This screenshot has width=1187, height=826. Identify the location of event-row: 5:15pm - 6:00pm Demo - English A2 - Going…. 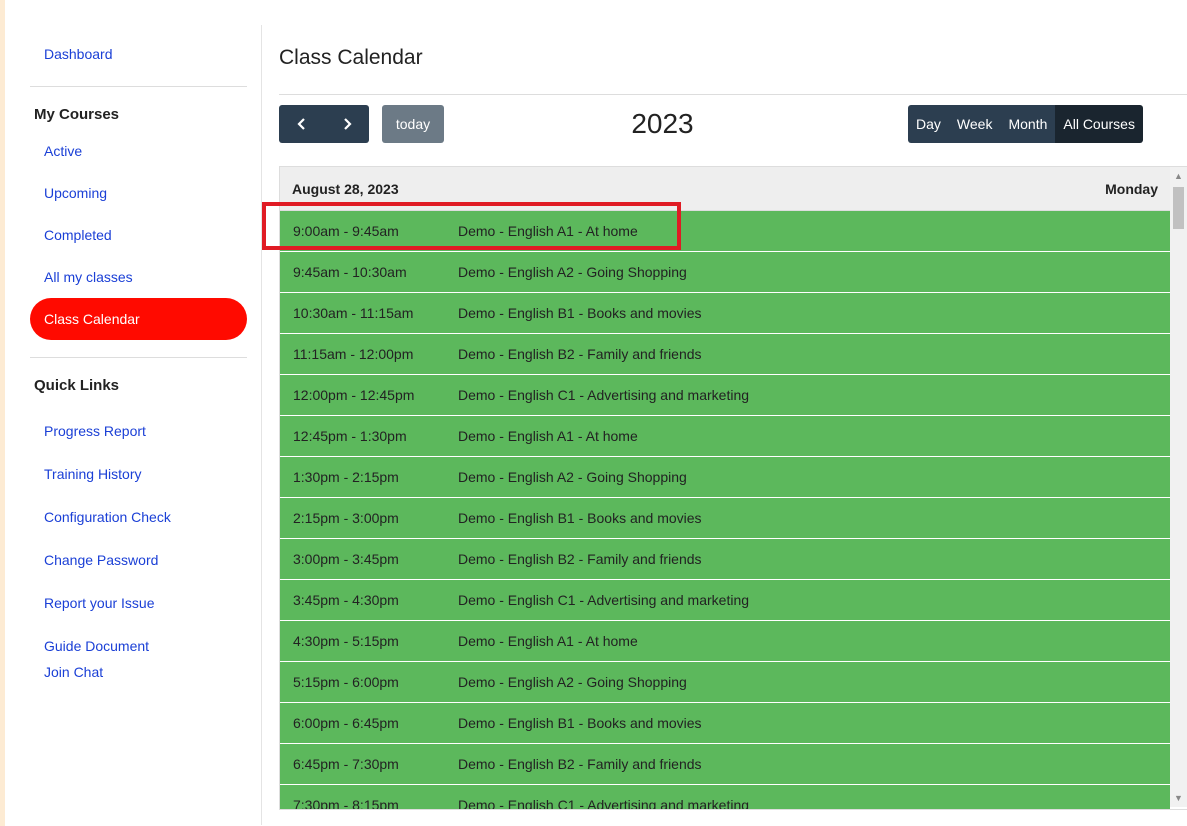
(725, 682).